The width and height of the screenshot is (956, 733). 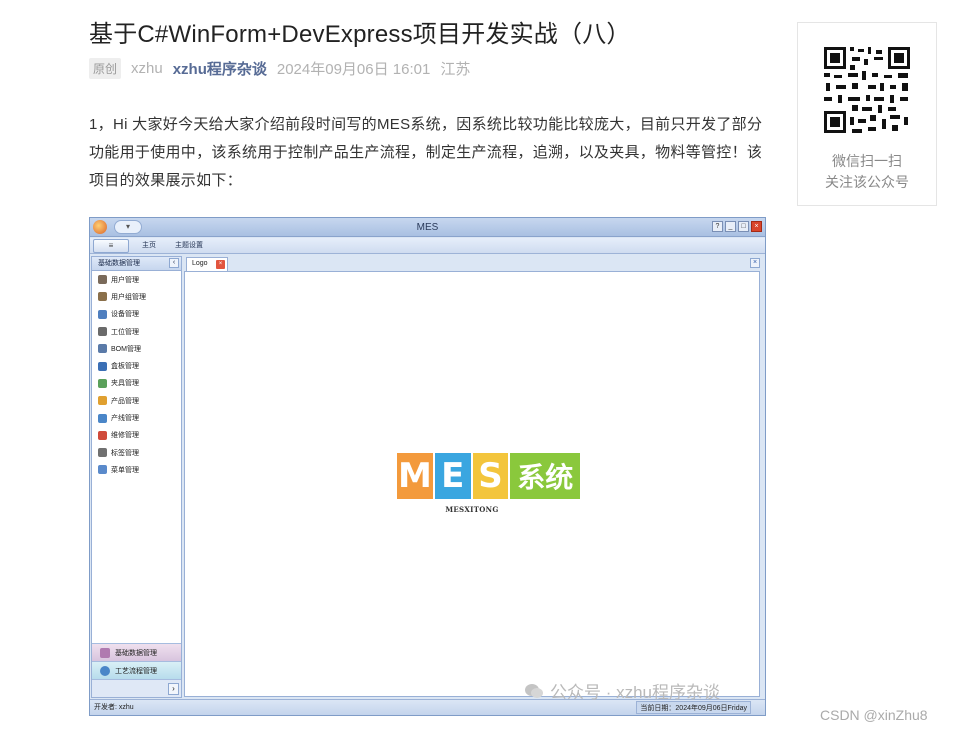 I want to click on document-tabs: Logo × ×, so click(x=474, y=263).